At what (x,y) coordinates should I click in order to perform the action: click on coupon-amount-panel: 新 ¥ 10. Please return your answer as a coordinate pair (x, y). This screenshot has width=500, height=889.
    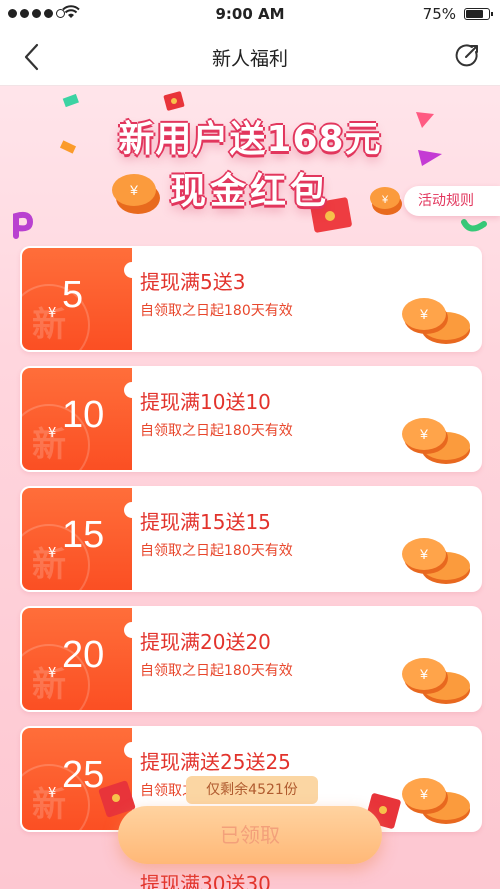
    Looking at the image, I should click on (77, 419).